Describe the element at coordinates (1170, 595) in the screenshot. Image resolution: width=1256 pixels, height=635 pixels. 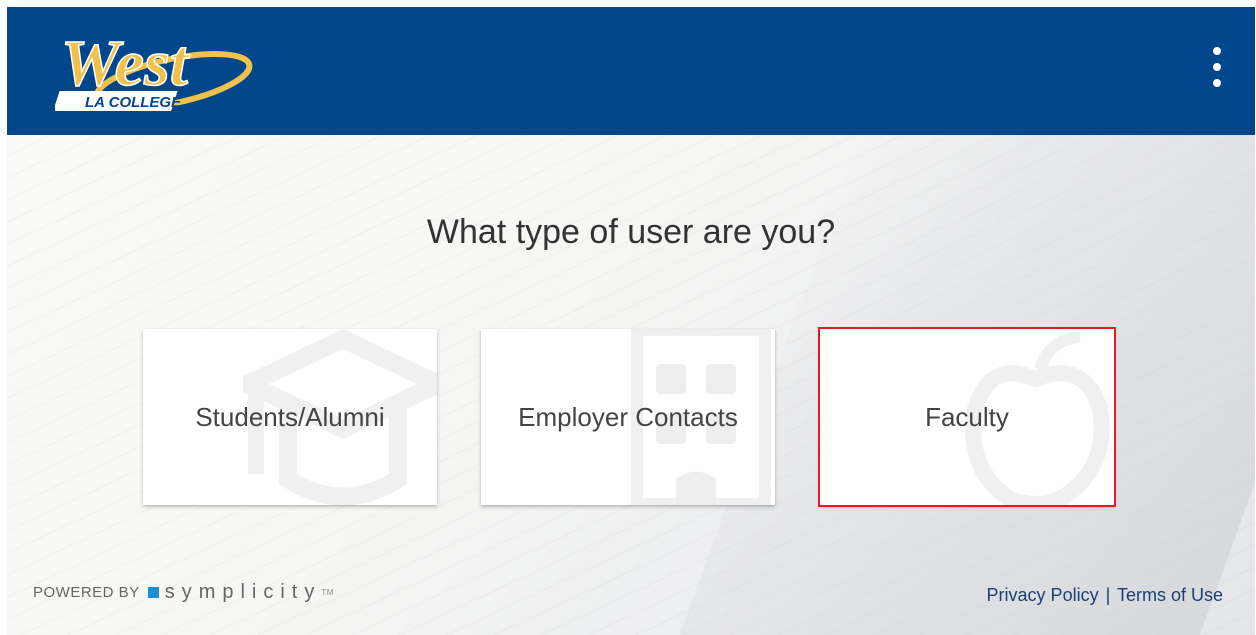
I see `terms-of-use-link: Terms of Use` at that location.